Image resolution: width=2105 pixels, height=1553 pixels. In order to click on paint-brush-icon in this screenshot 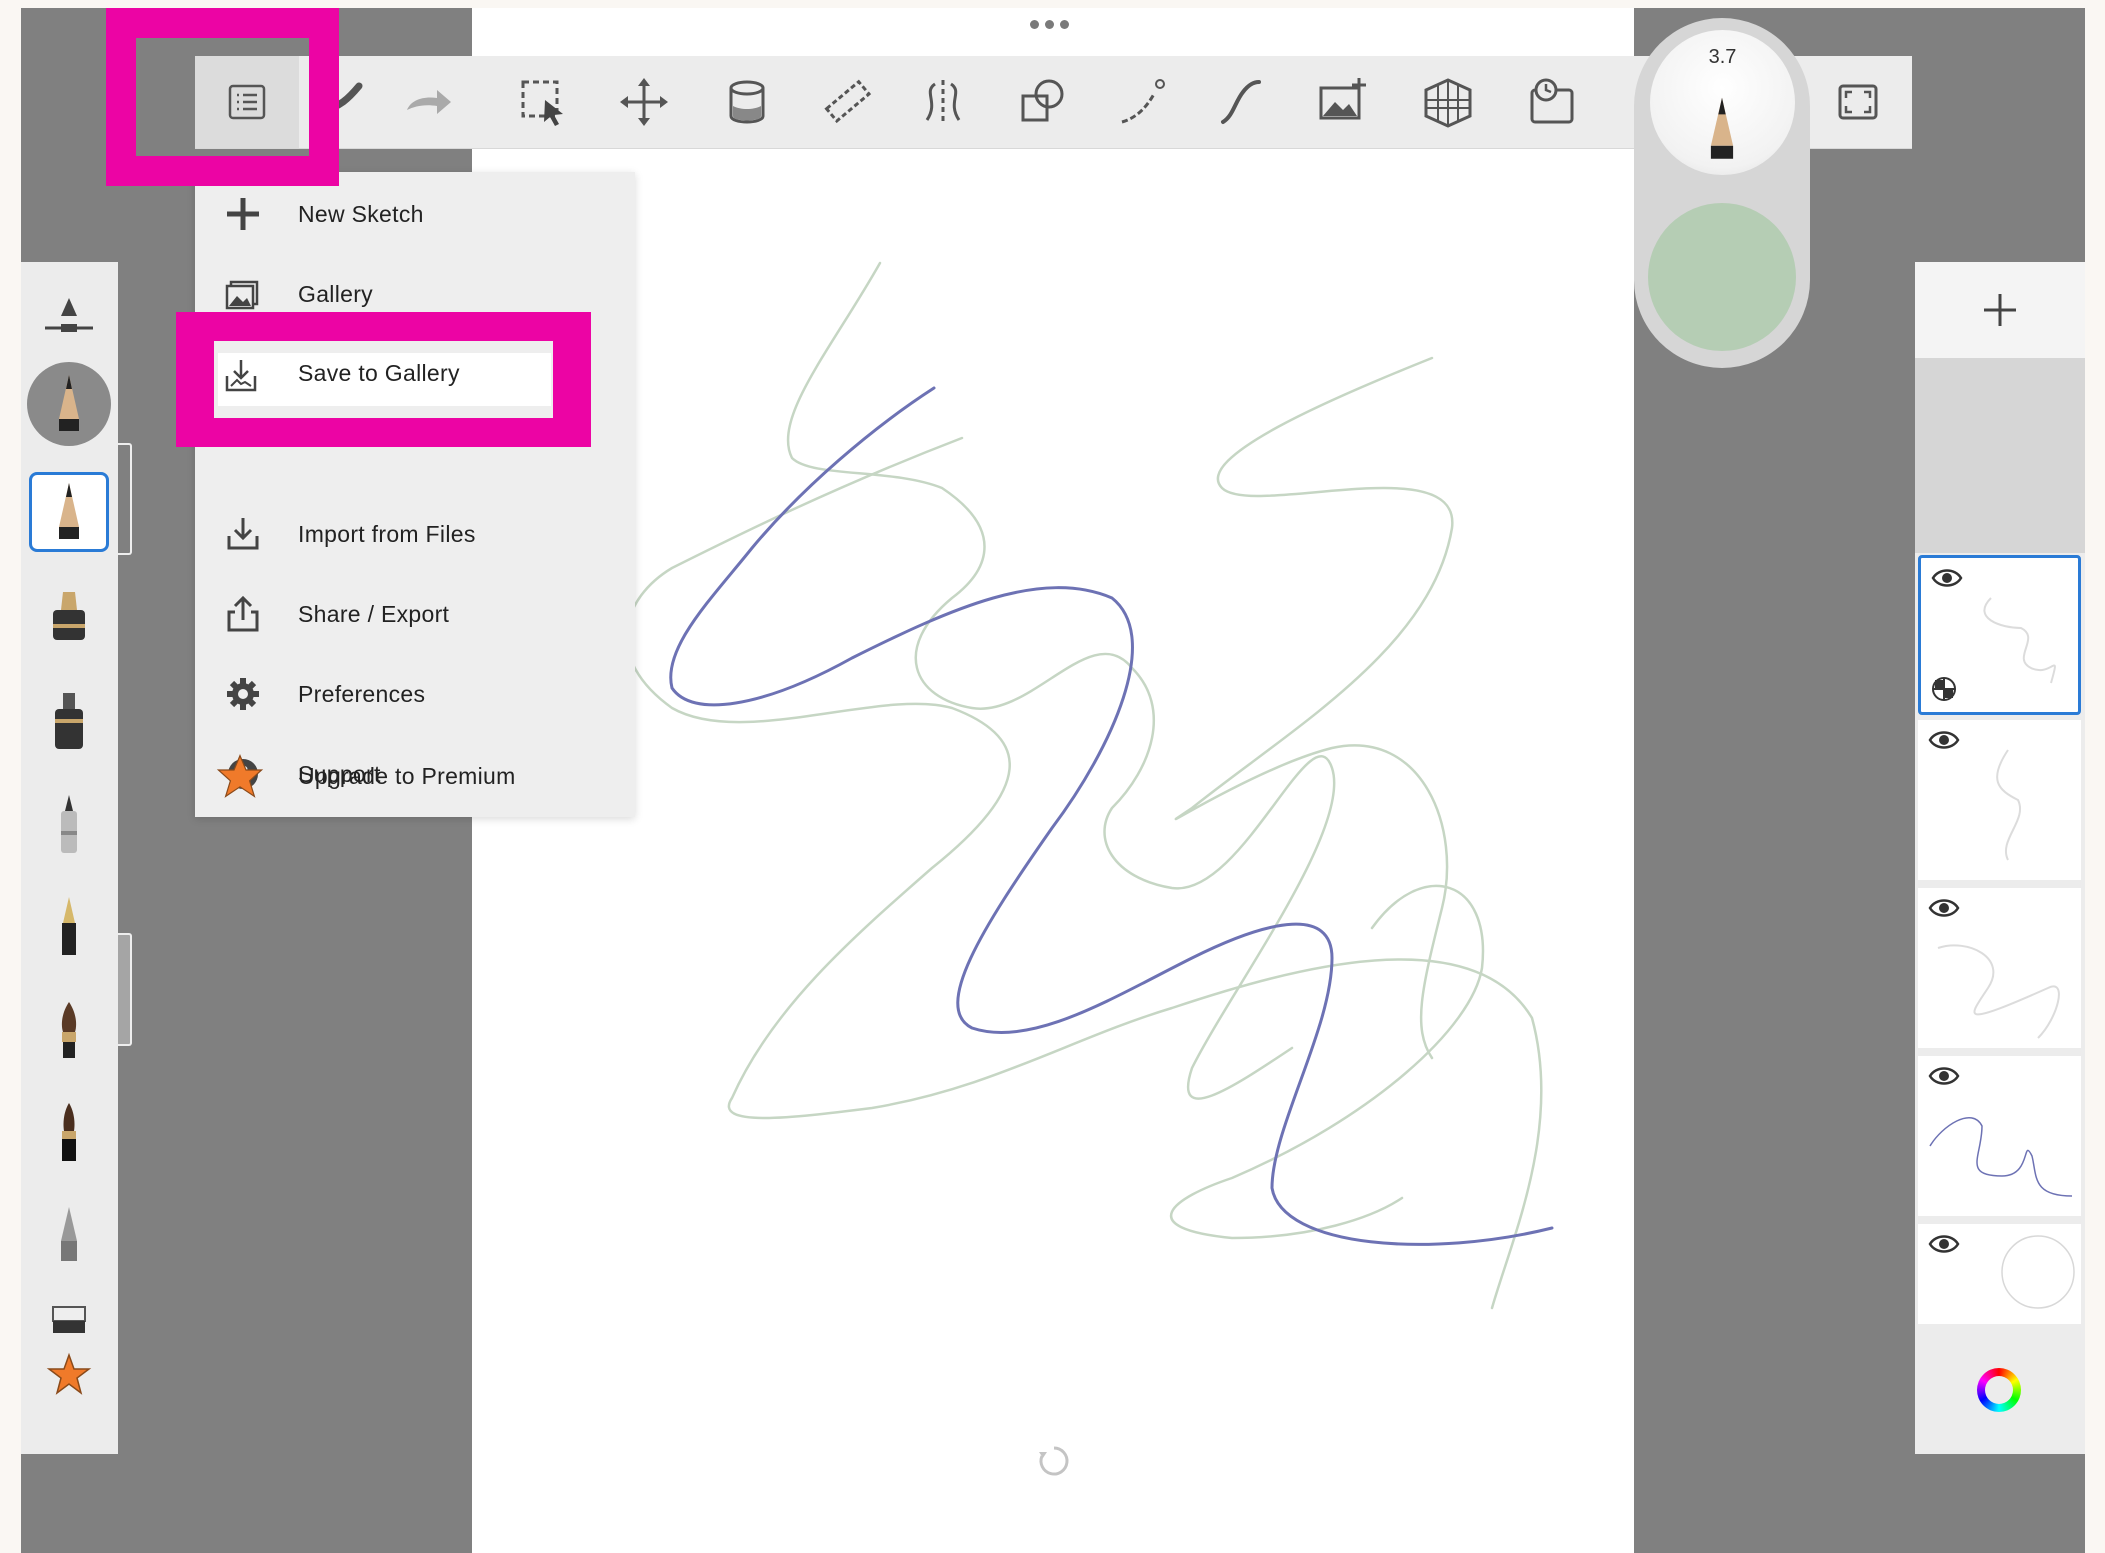, I will do `click(69, 1031)`.